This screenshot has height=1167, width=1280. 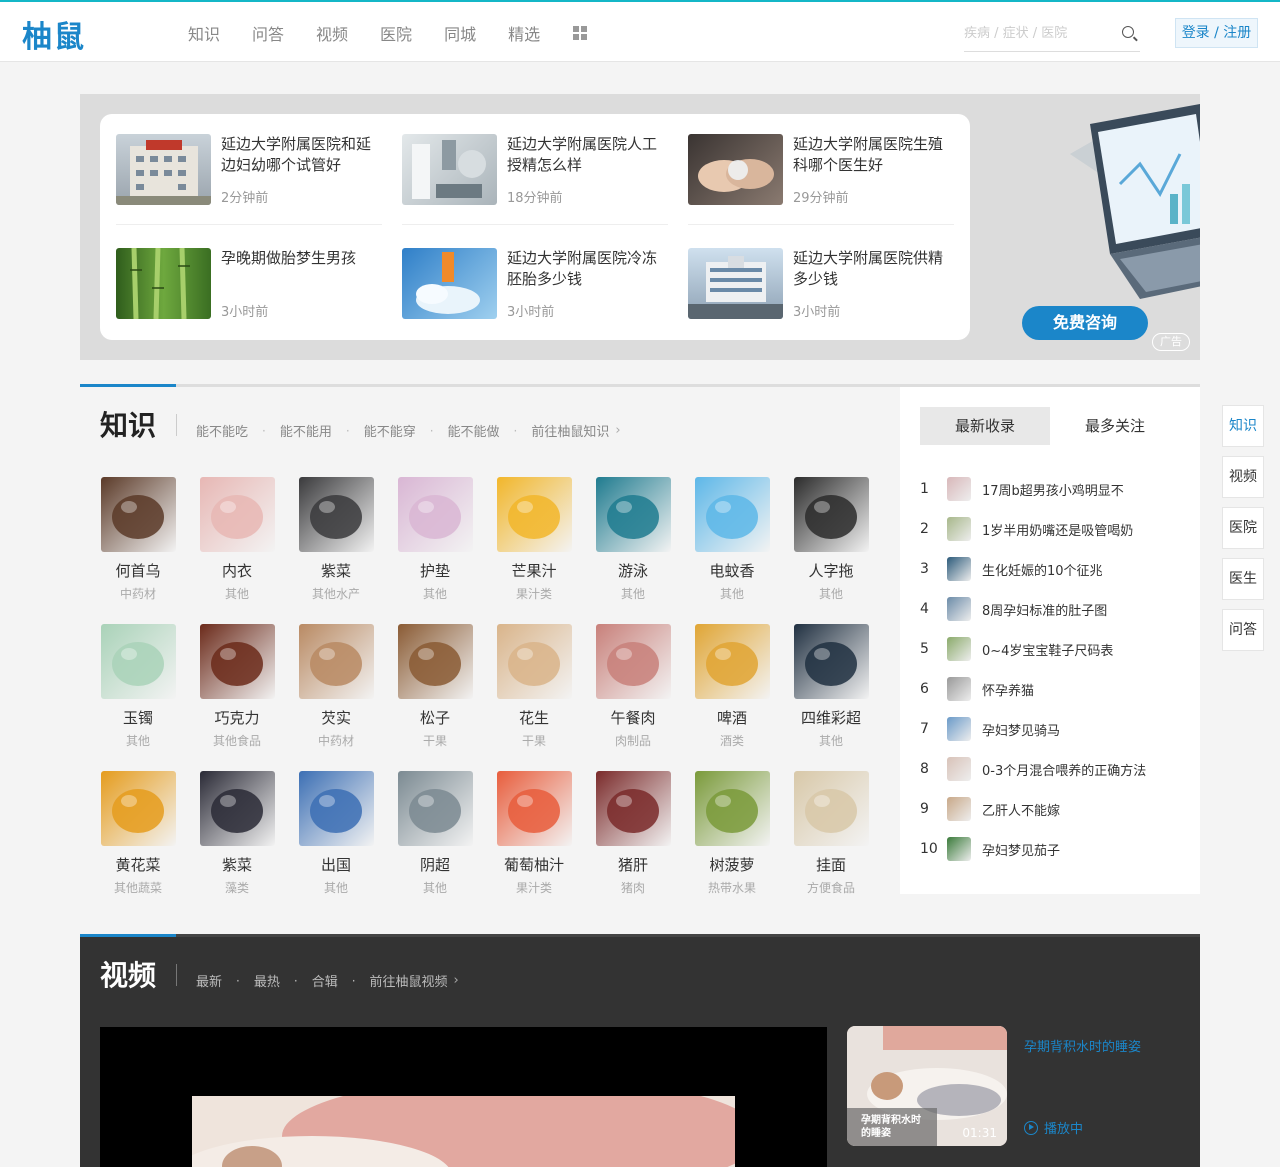 I want to click on link-can-do: 能不能做, so click(x=474, y=430).